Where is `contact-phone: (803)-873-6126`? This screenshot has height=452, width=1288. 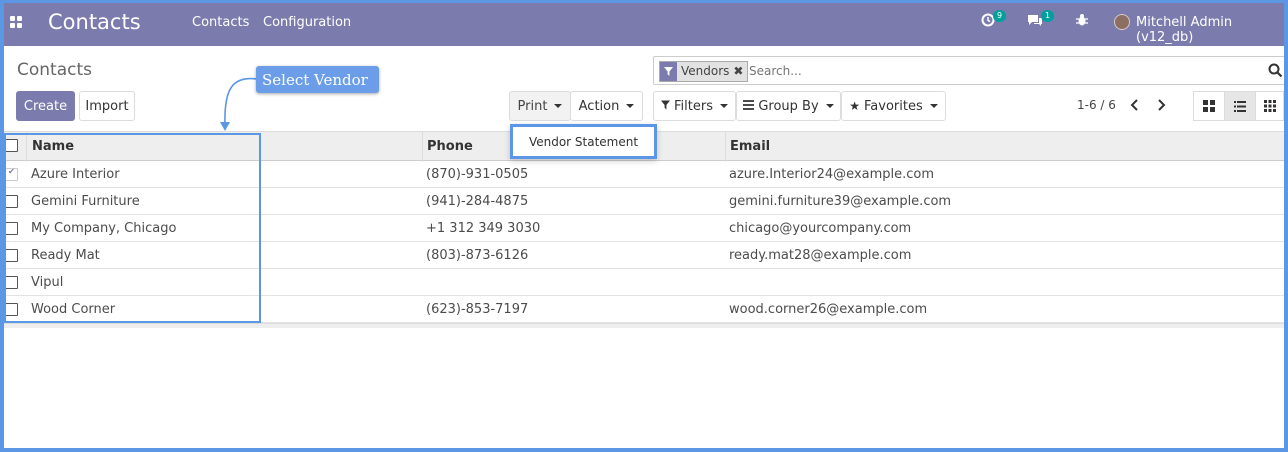
contact-phone: (803)-873-6126 is located at coordinates (477, 255).